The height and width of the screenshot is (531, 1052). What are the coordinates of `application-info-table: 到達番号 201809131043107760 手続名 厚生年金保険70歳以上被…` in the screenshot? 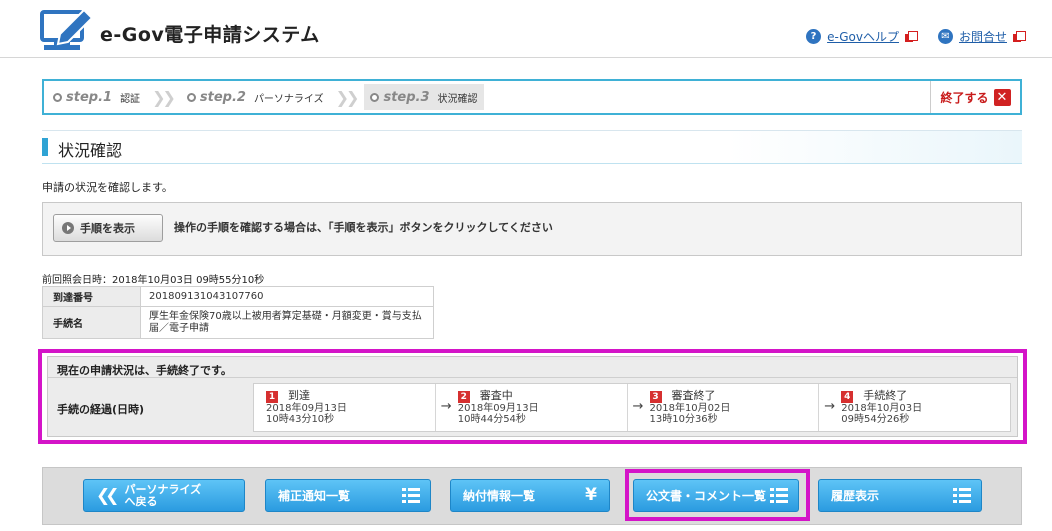 It's located at (238, 312).